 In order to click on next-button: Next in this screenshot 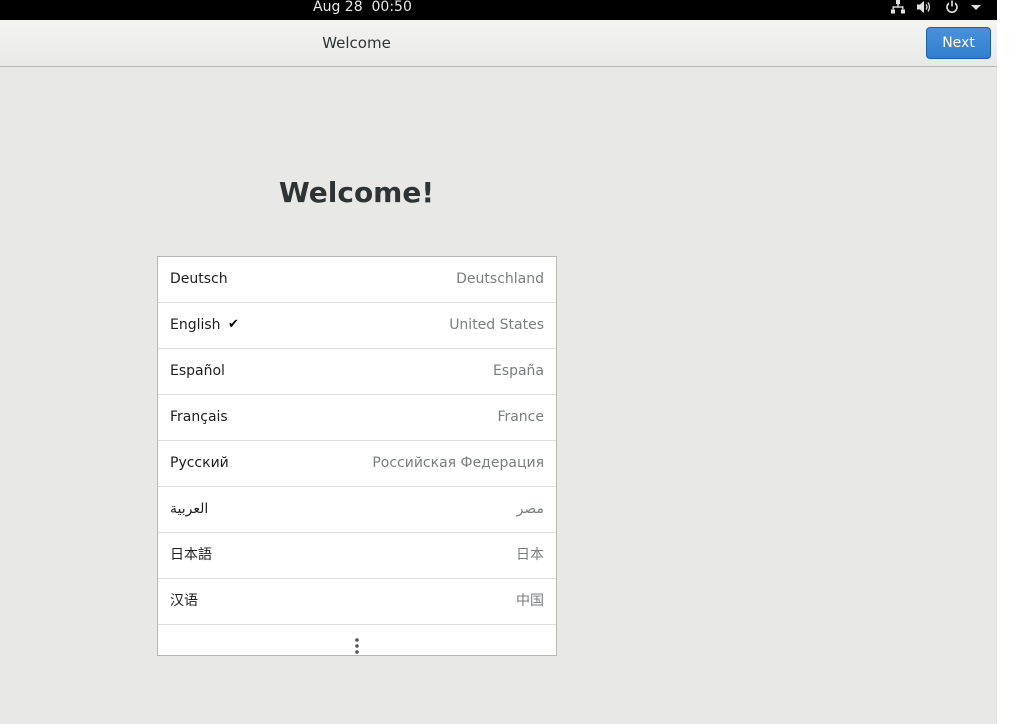, I will do `click(958, 43)`.